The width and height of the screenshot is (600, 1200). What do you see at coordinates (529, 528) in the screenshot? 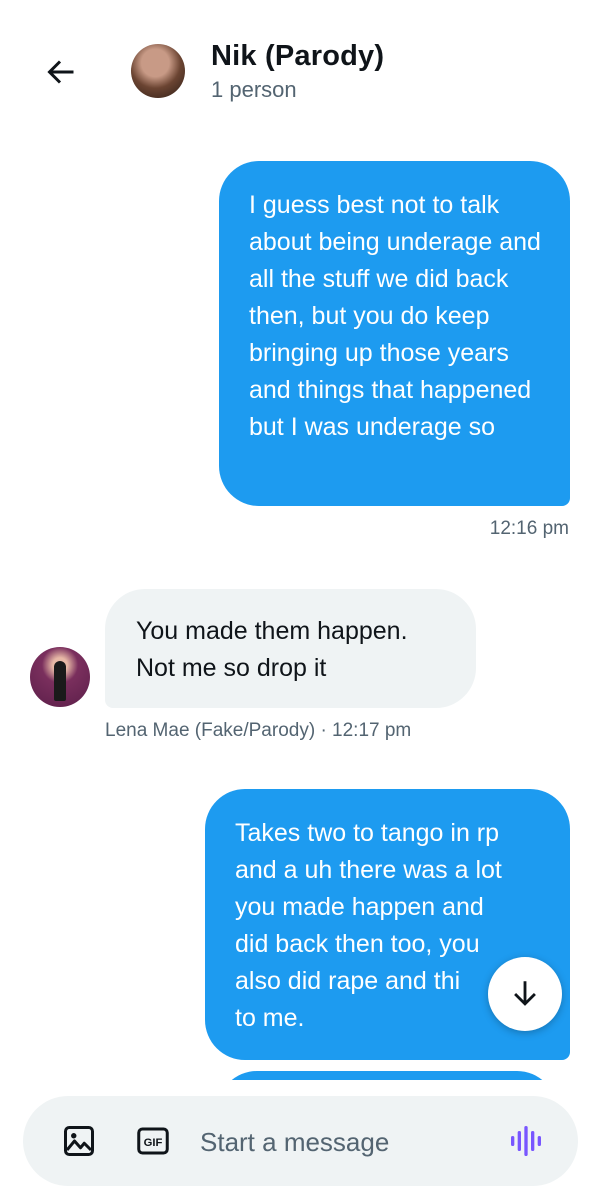
I see `message-timestamp: 12:16 pm` at bounding box center [529, 528].